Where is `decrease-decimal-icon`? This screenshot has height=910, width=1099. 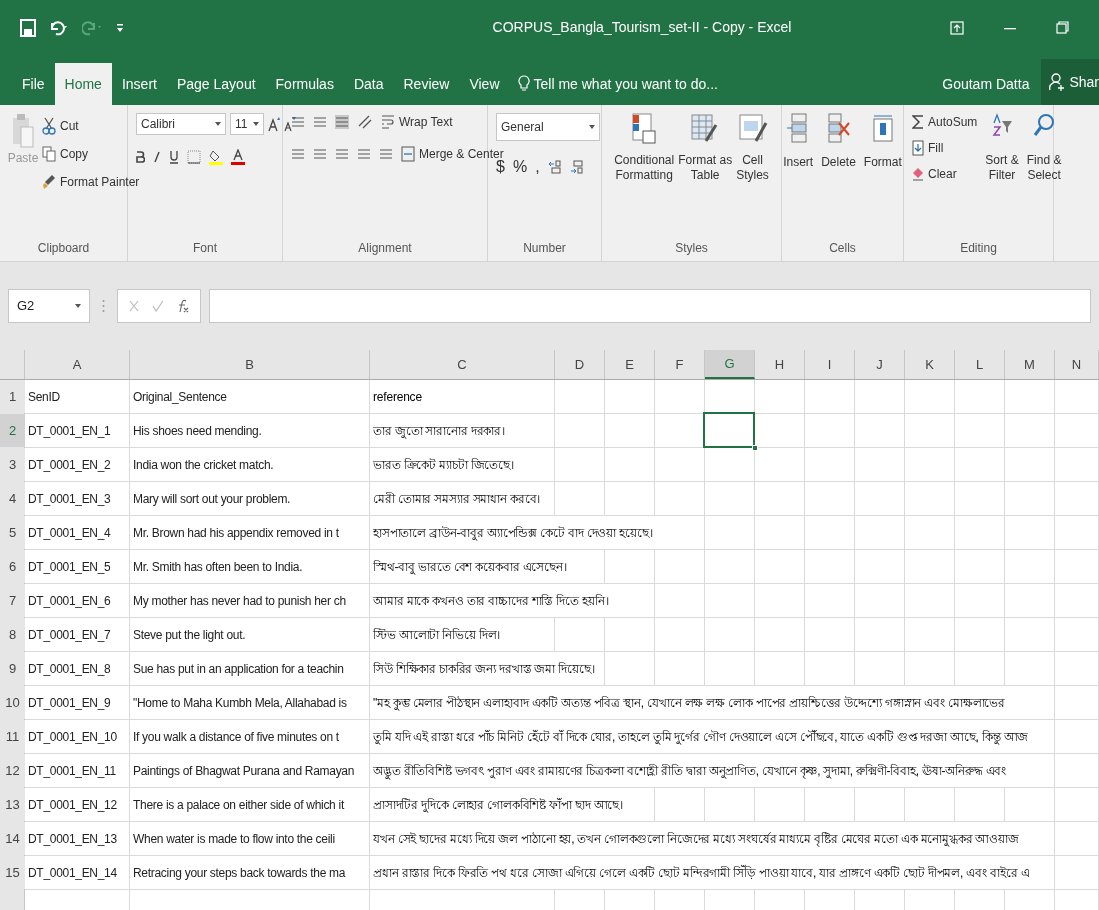 decrease-decimal-icon is located at coordinates (576, 167).